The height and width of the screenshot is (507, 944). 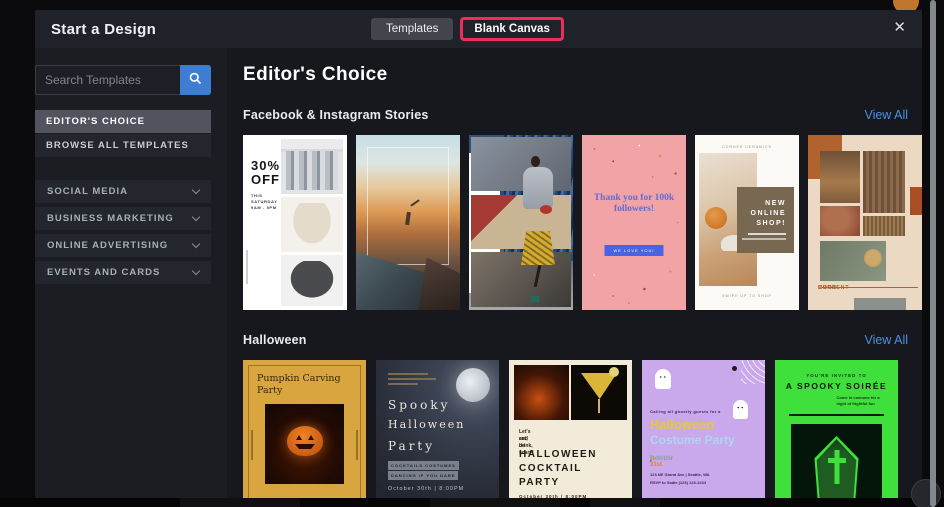 I want to click on moon-graphic, so click(x=473, y=385).